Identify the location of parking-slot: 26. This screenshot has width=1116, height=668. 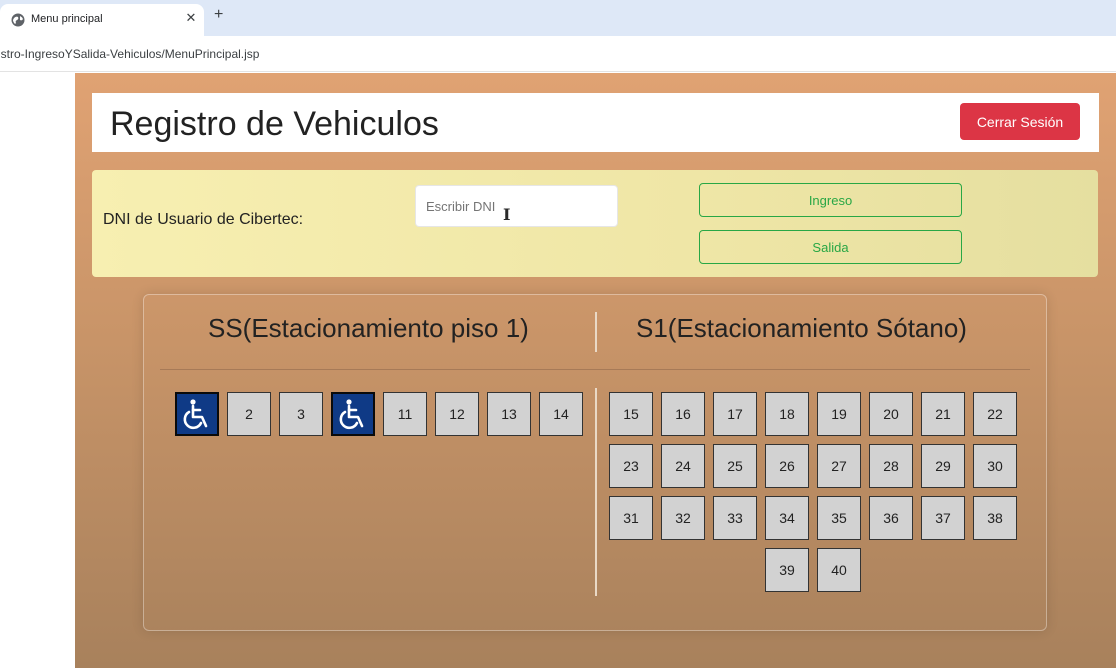
(787, 466).